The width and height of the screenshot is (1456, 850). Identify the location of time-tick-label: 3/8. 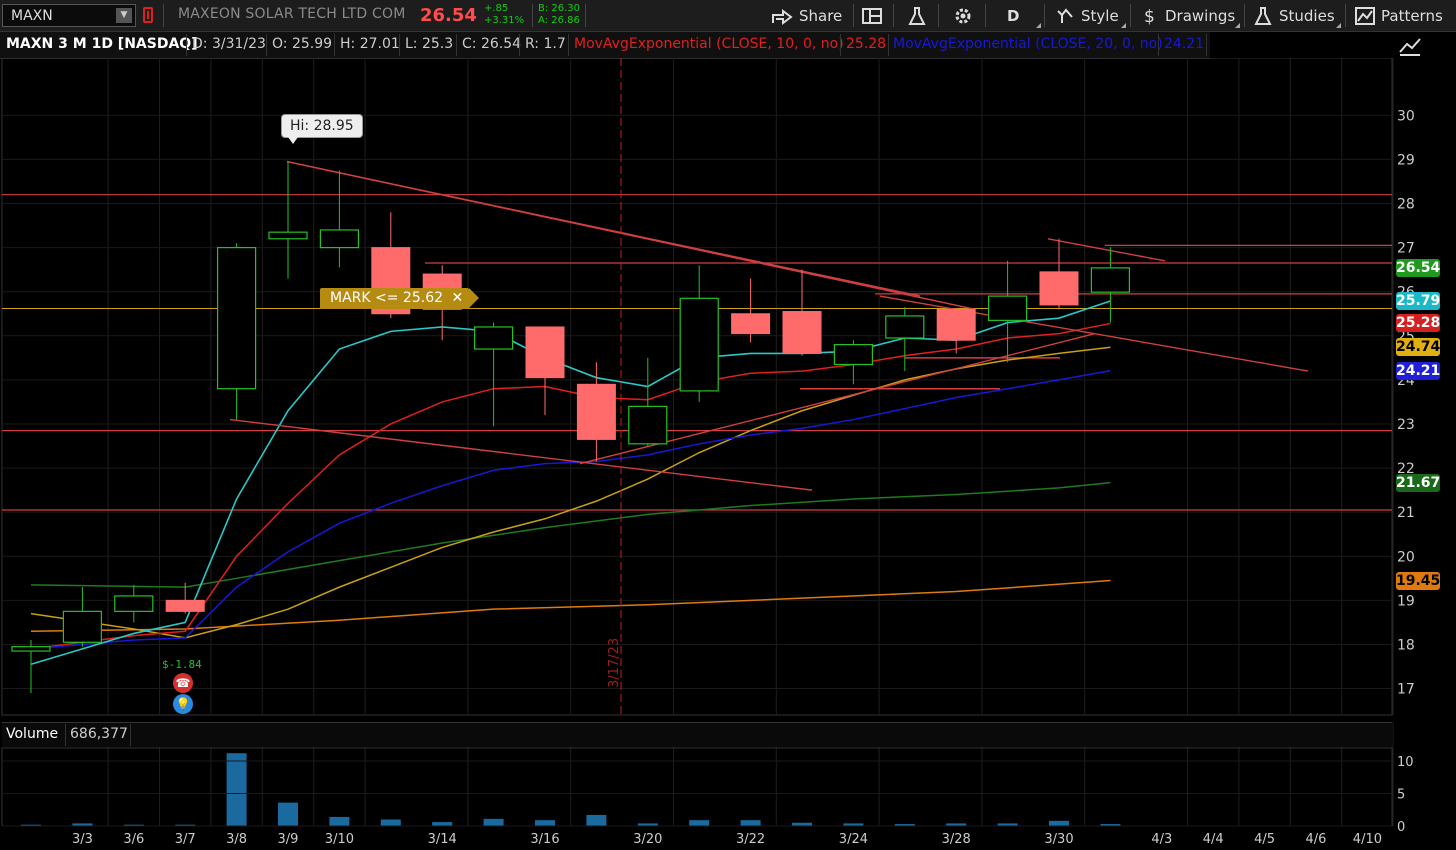
(236, 839).